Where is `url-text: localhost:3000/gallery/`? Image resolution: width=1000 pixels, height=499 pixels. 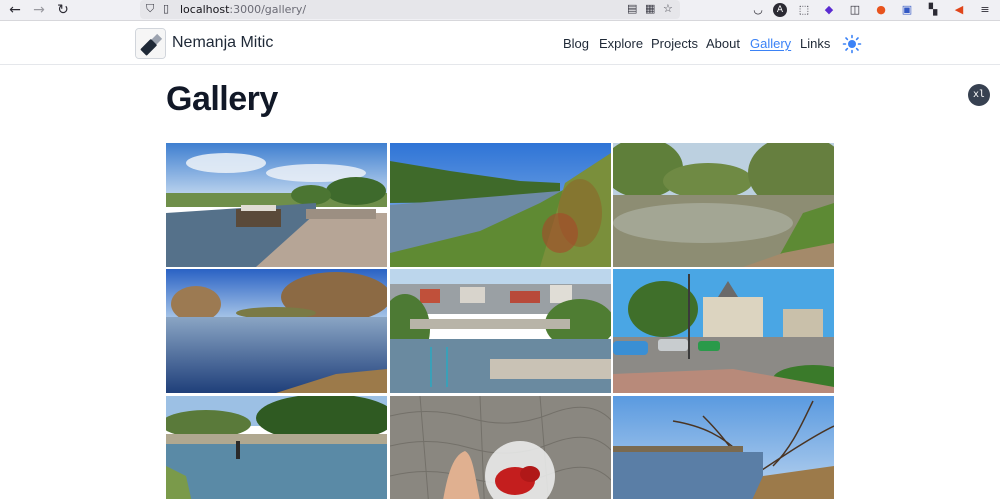 url-text: localhost:3000/gallery/ is located at coordinates (243, 9).